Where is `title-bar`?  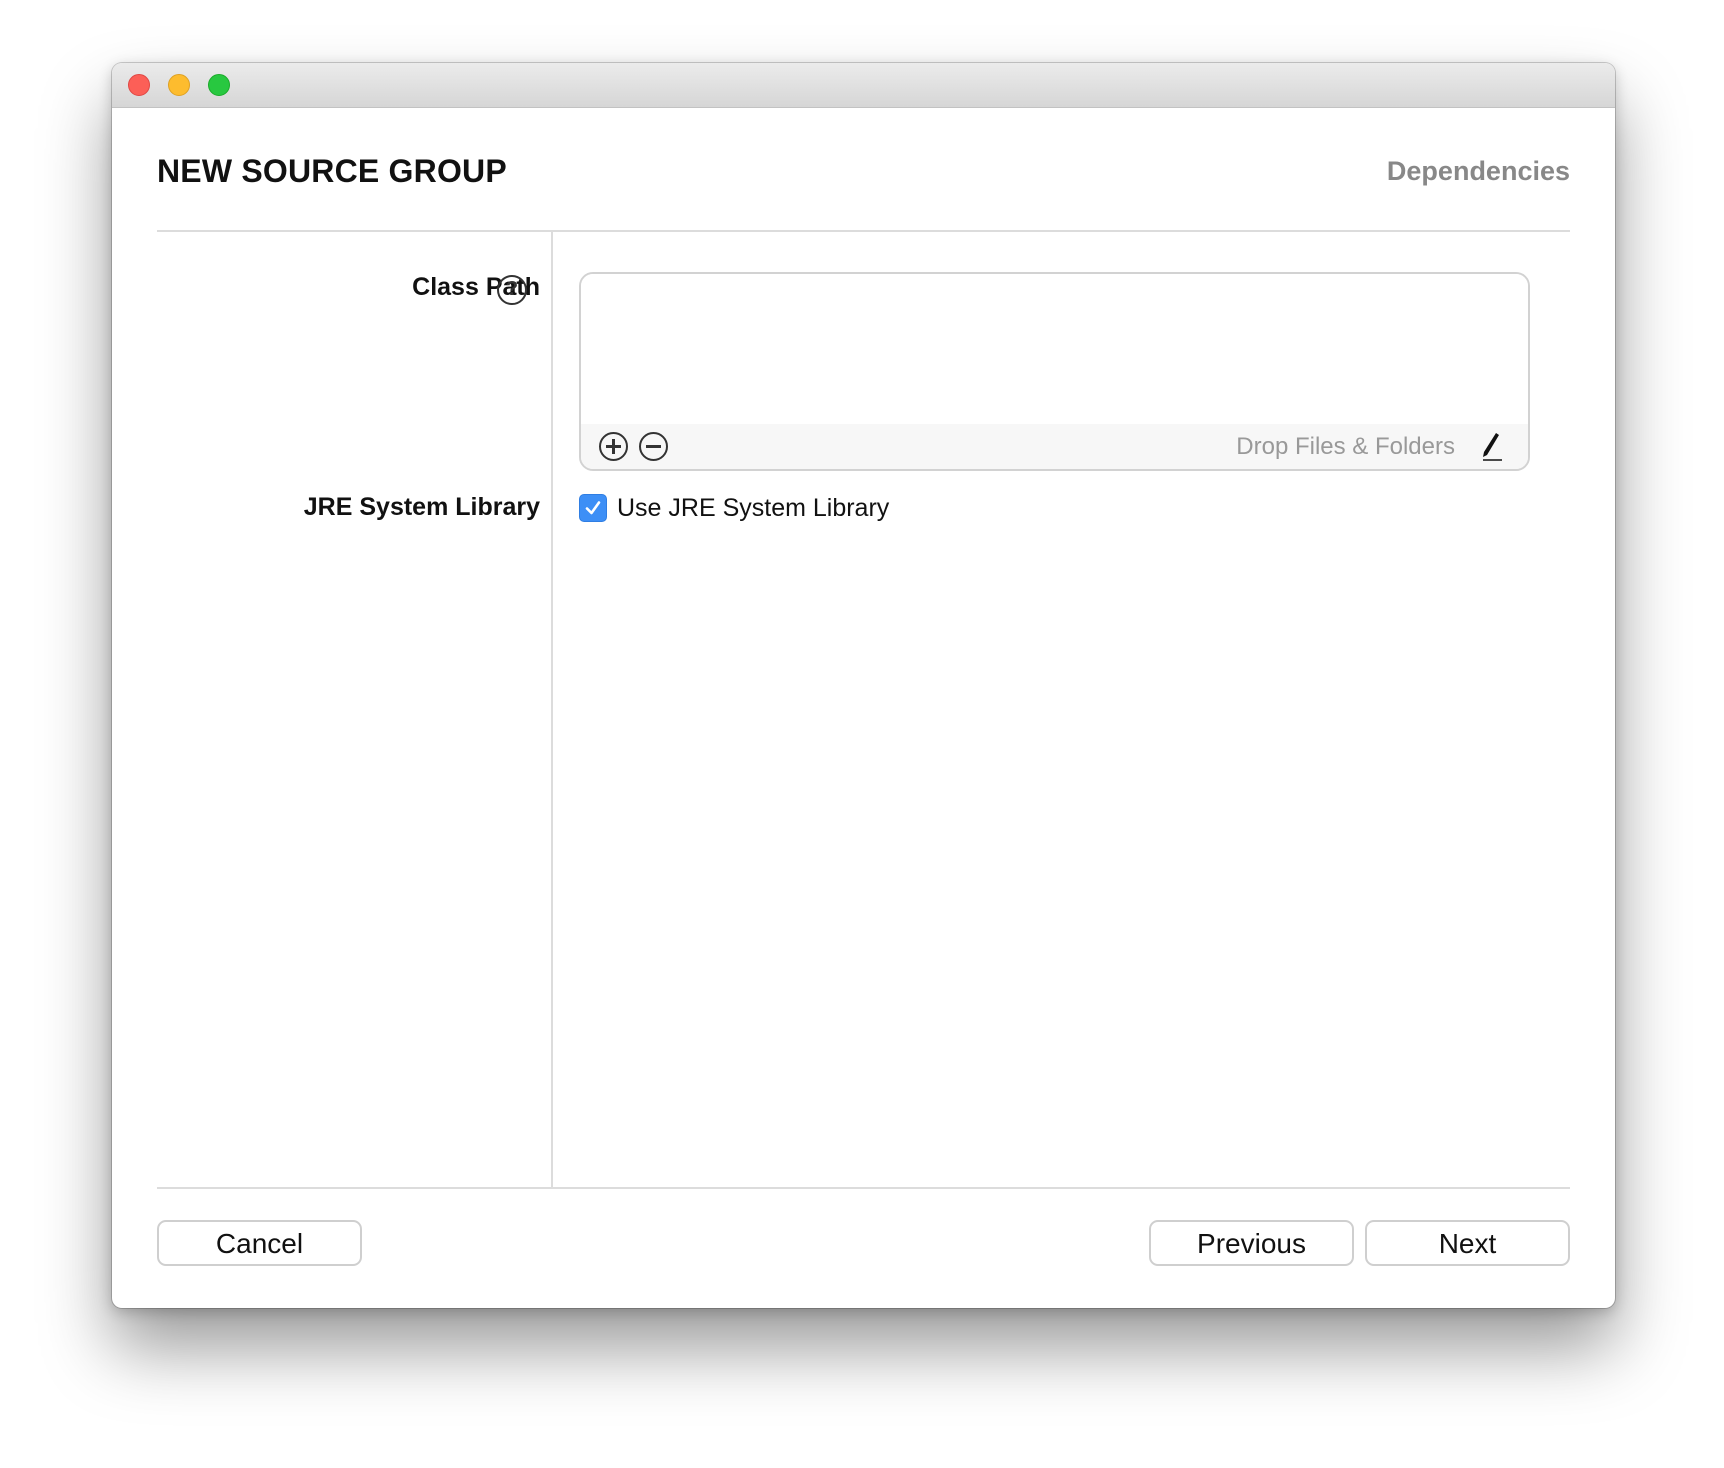
title-bar is located at coordinates (863, 85).